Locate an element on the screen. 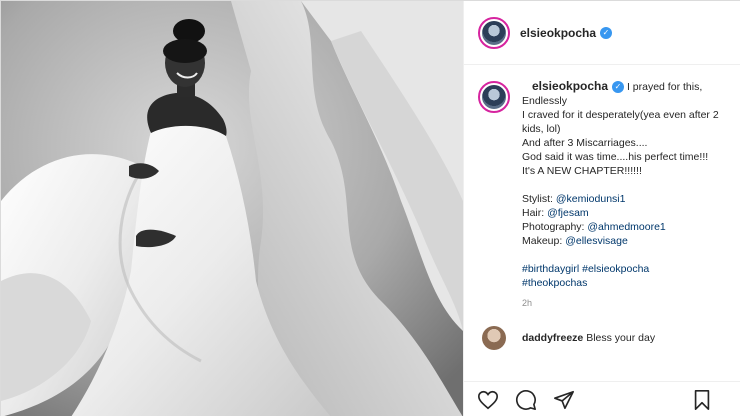  save-button is located at coordinates (702, 400).